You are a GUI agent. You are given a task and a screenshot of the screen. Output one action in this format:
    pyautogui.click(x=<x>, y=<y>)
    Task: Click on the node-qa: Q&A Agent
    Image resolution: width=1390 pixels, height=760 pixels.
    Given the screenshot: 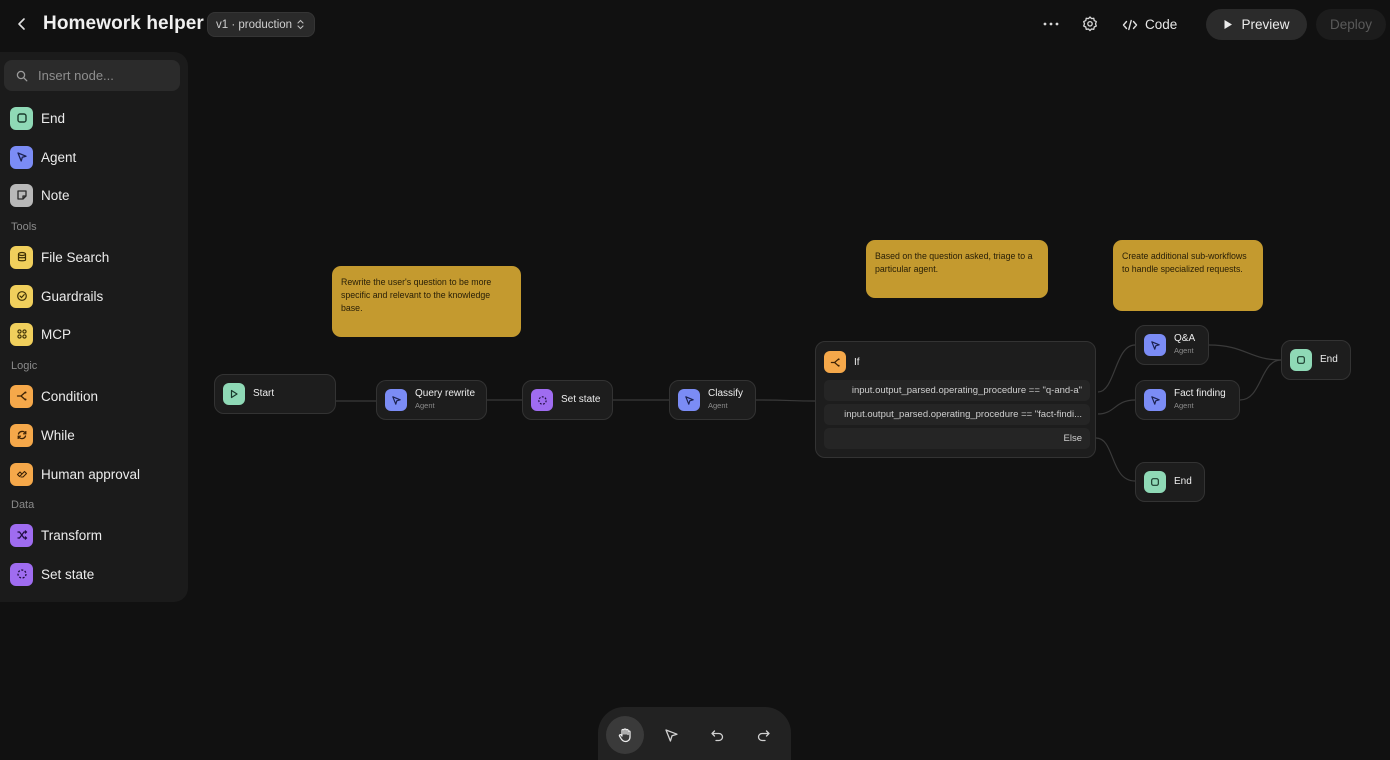 What is the action you would take?
    pyautogui.click(x=1172, y=345)
    